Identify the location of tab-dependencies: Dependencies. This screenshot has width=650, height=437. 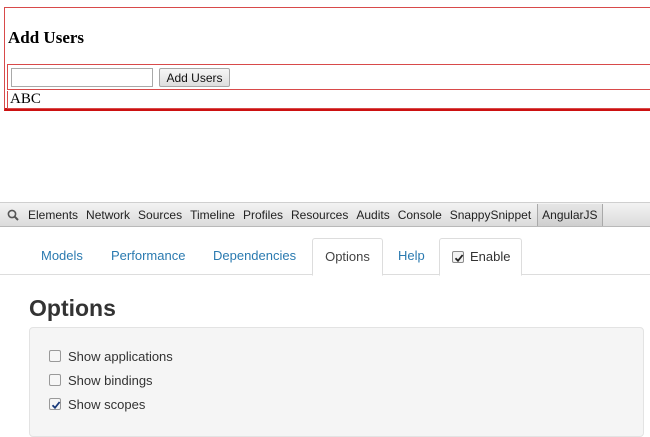
(254, 256).